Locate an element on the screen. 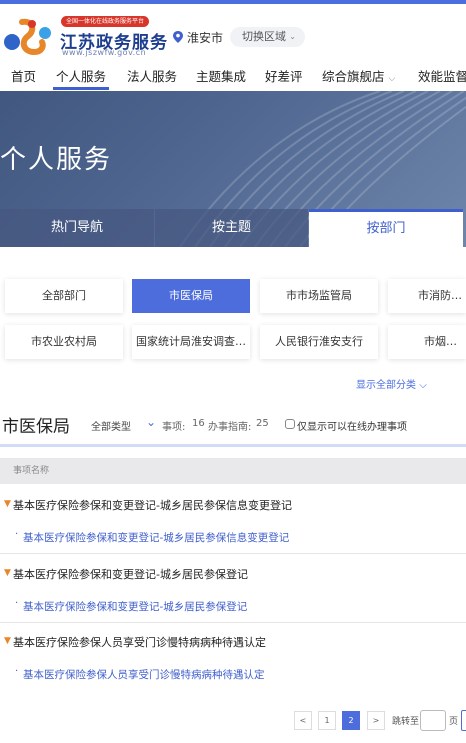 The width and height of the screenshot is (466, 743). dept-agriculture: 市农业农村局 is located at coordinates (64, 342).